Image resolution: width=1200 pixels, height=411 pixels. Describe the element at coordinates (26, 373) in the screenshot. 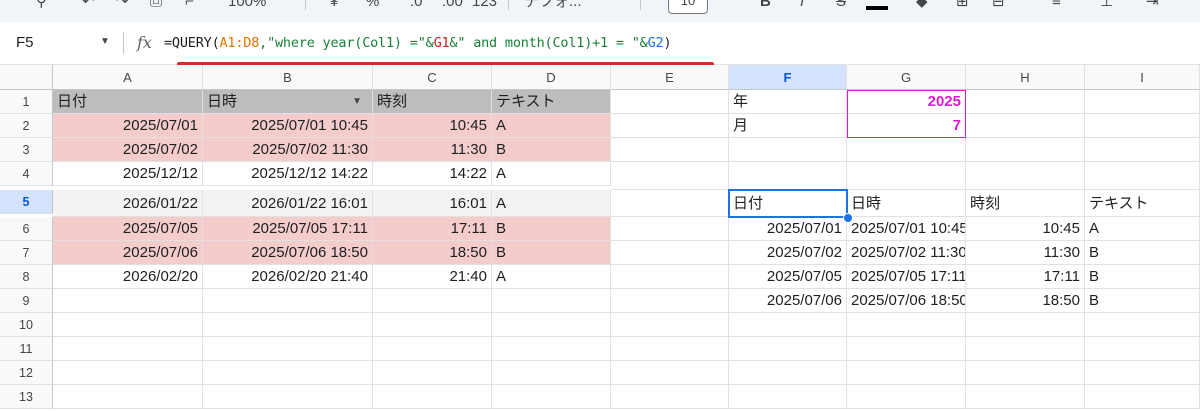

I see `row-header: 12` at that location.